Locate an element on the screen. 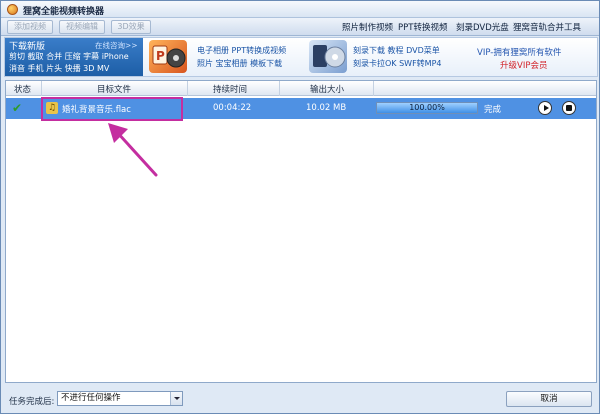 The image size is (600, 414). vip-promo-text: VIP-拥有狸窝所有软件 is located at coordinates (519, 52).